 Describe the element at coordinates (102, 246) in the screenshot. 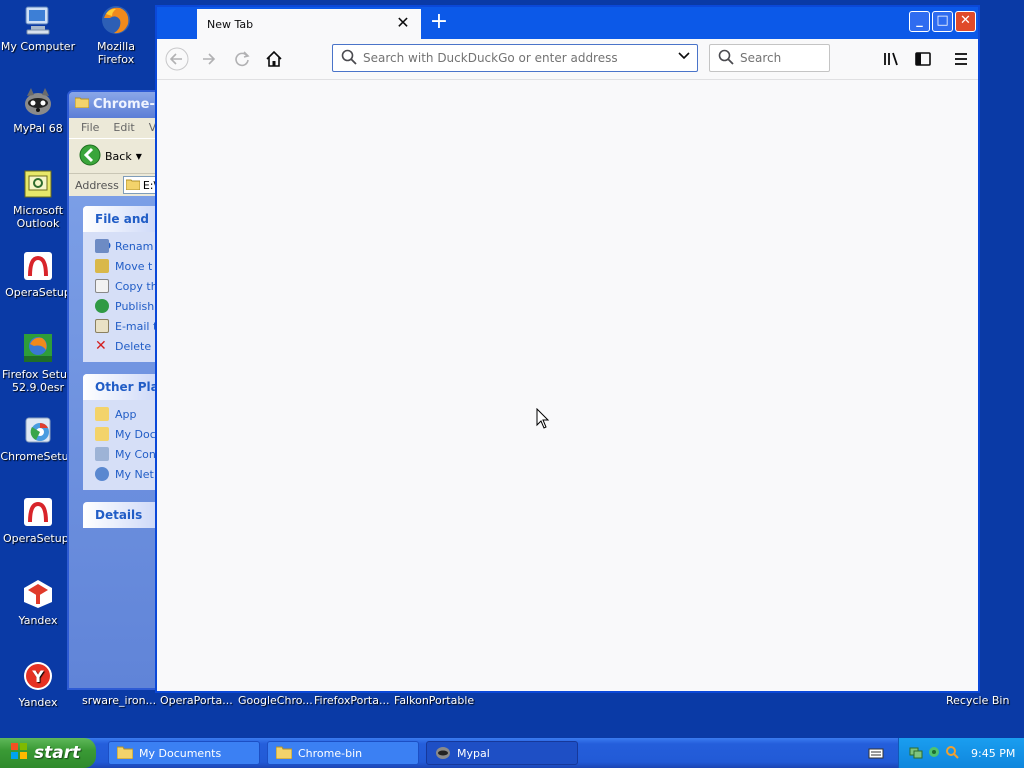

I see `rename-icon` at that location.